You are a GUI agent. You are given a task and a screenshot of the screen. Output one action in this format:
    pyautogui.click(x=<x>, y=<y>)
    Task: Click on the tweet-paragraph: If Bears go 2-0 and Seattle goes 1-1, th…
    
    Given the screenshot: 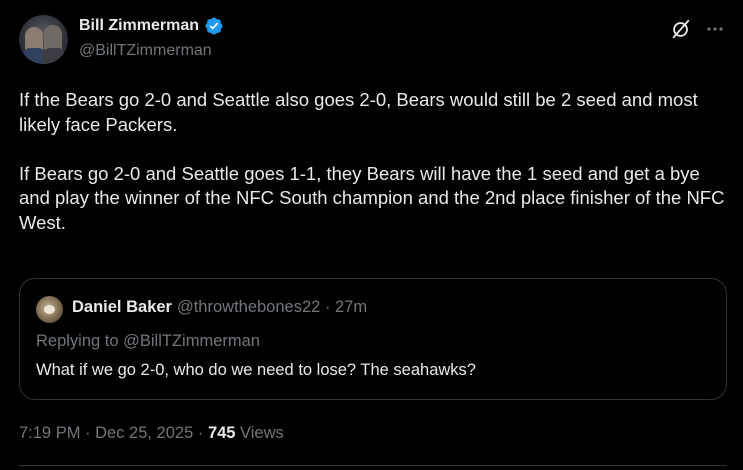 What is the action you would take?
    pyautogui.click(x=372, y=197)
    